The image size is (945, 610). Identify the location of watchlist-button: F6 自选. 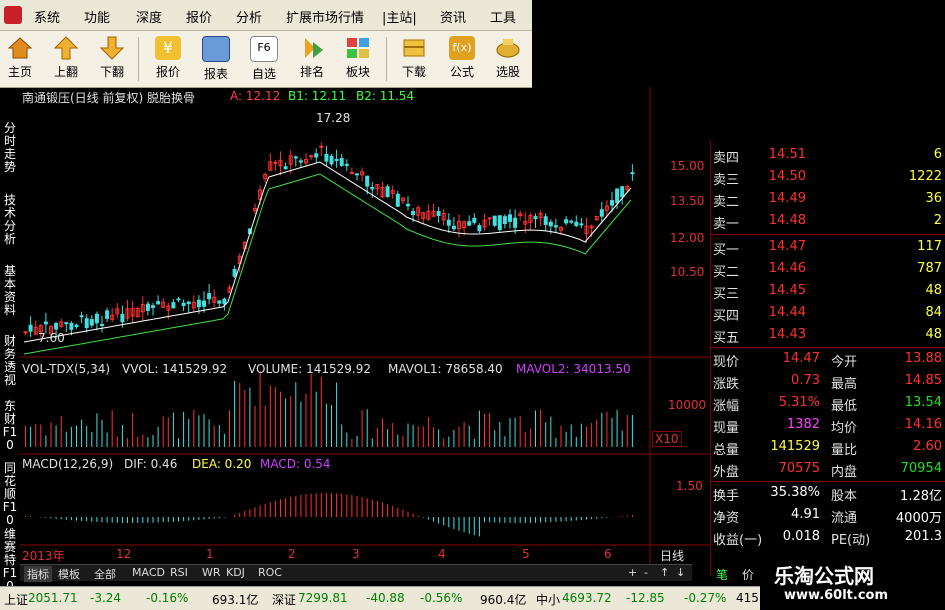
(264, 59).